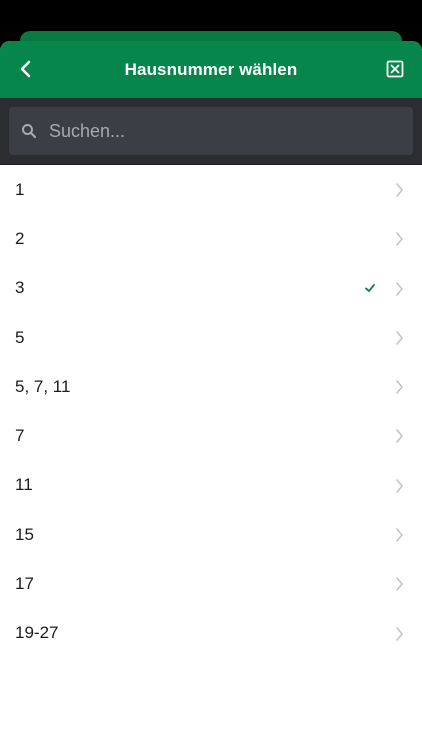 The width and height of the screenshot is (422, 750). Describe the element at coordinates (29, 131) in the screenshot. I see `search-icon` at that location.